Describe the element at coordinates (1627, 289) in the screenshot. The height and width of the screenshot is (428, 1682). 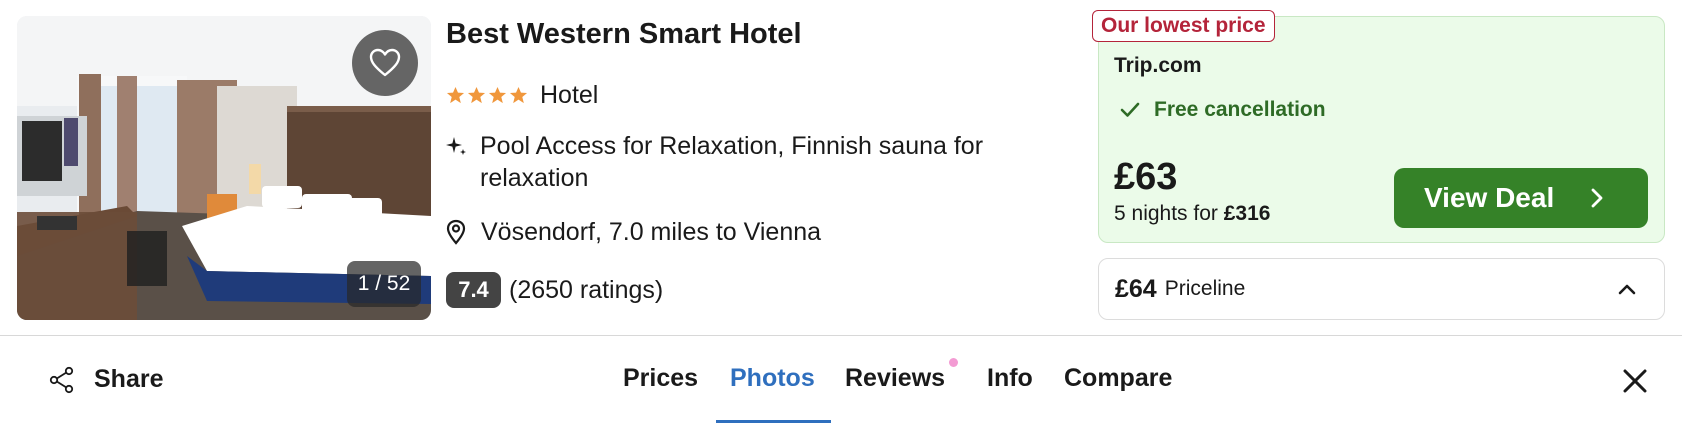
I see `chevron-up-icon` at that location.